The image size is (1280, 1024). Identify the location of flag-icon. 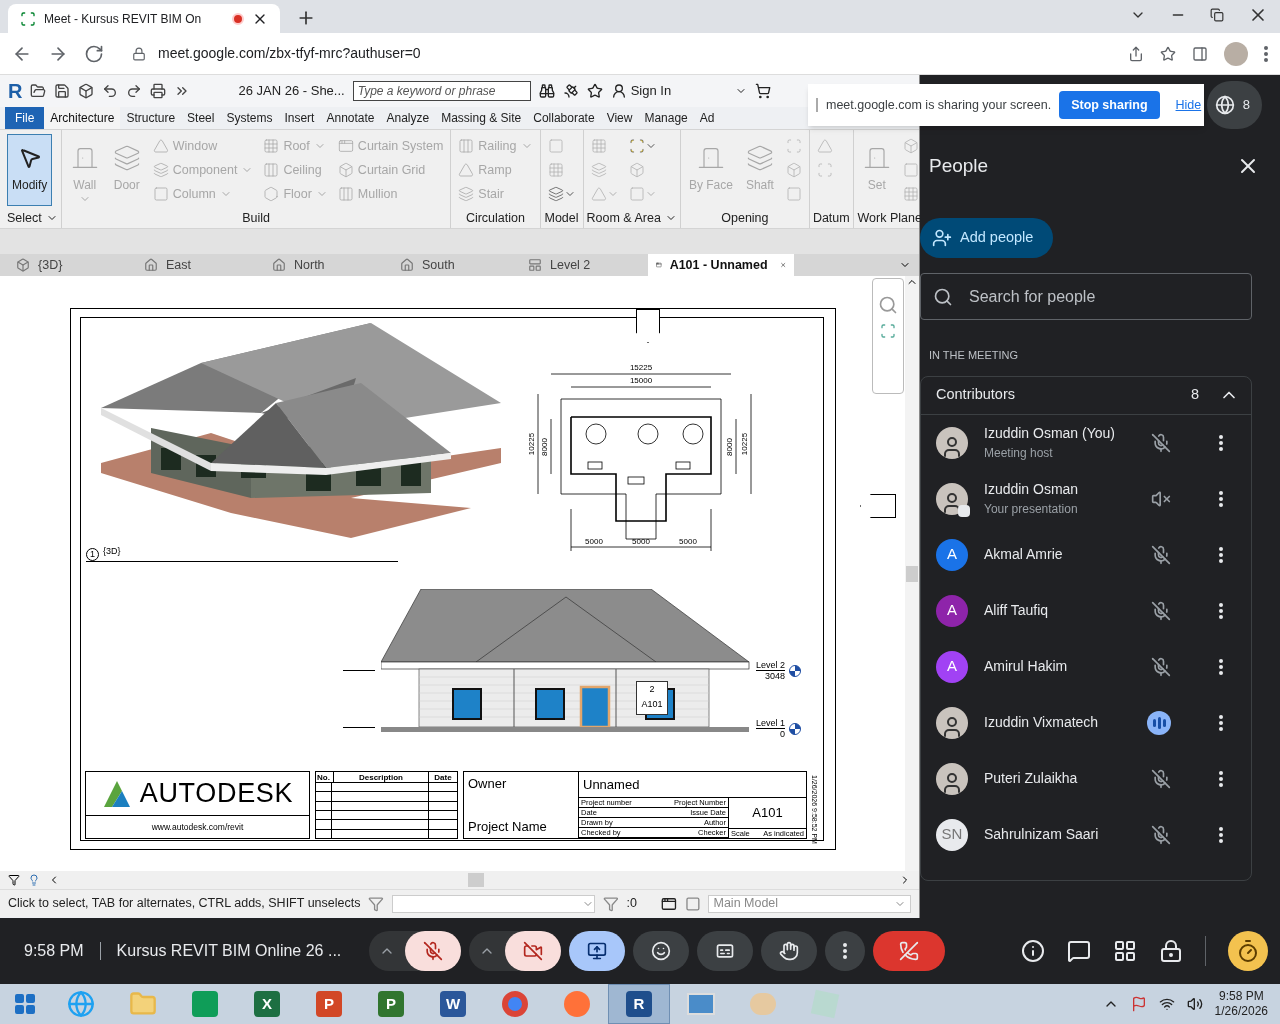
(1138, 1004).